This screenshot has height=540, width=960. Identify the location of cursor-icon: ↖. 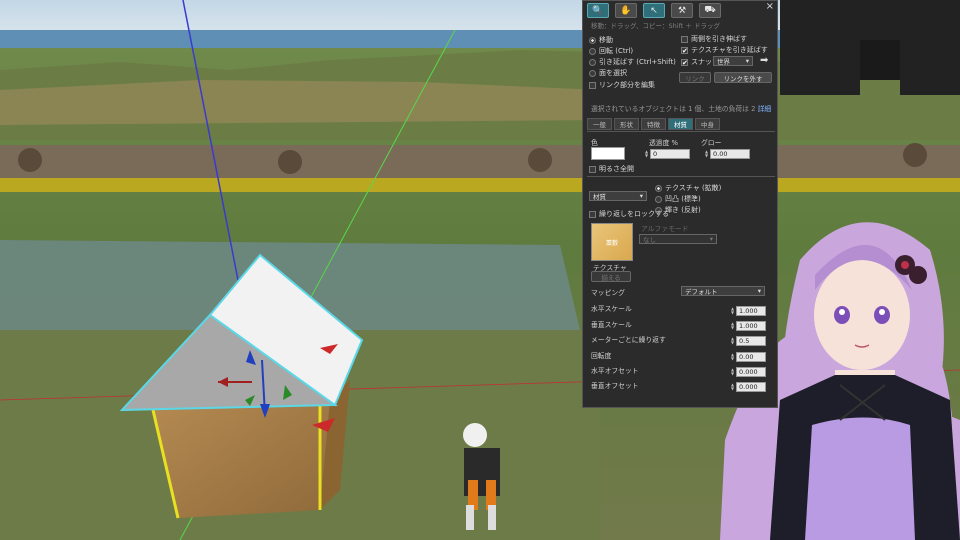
(654, 10).